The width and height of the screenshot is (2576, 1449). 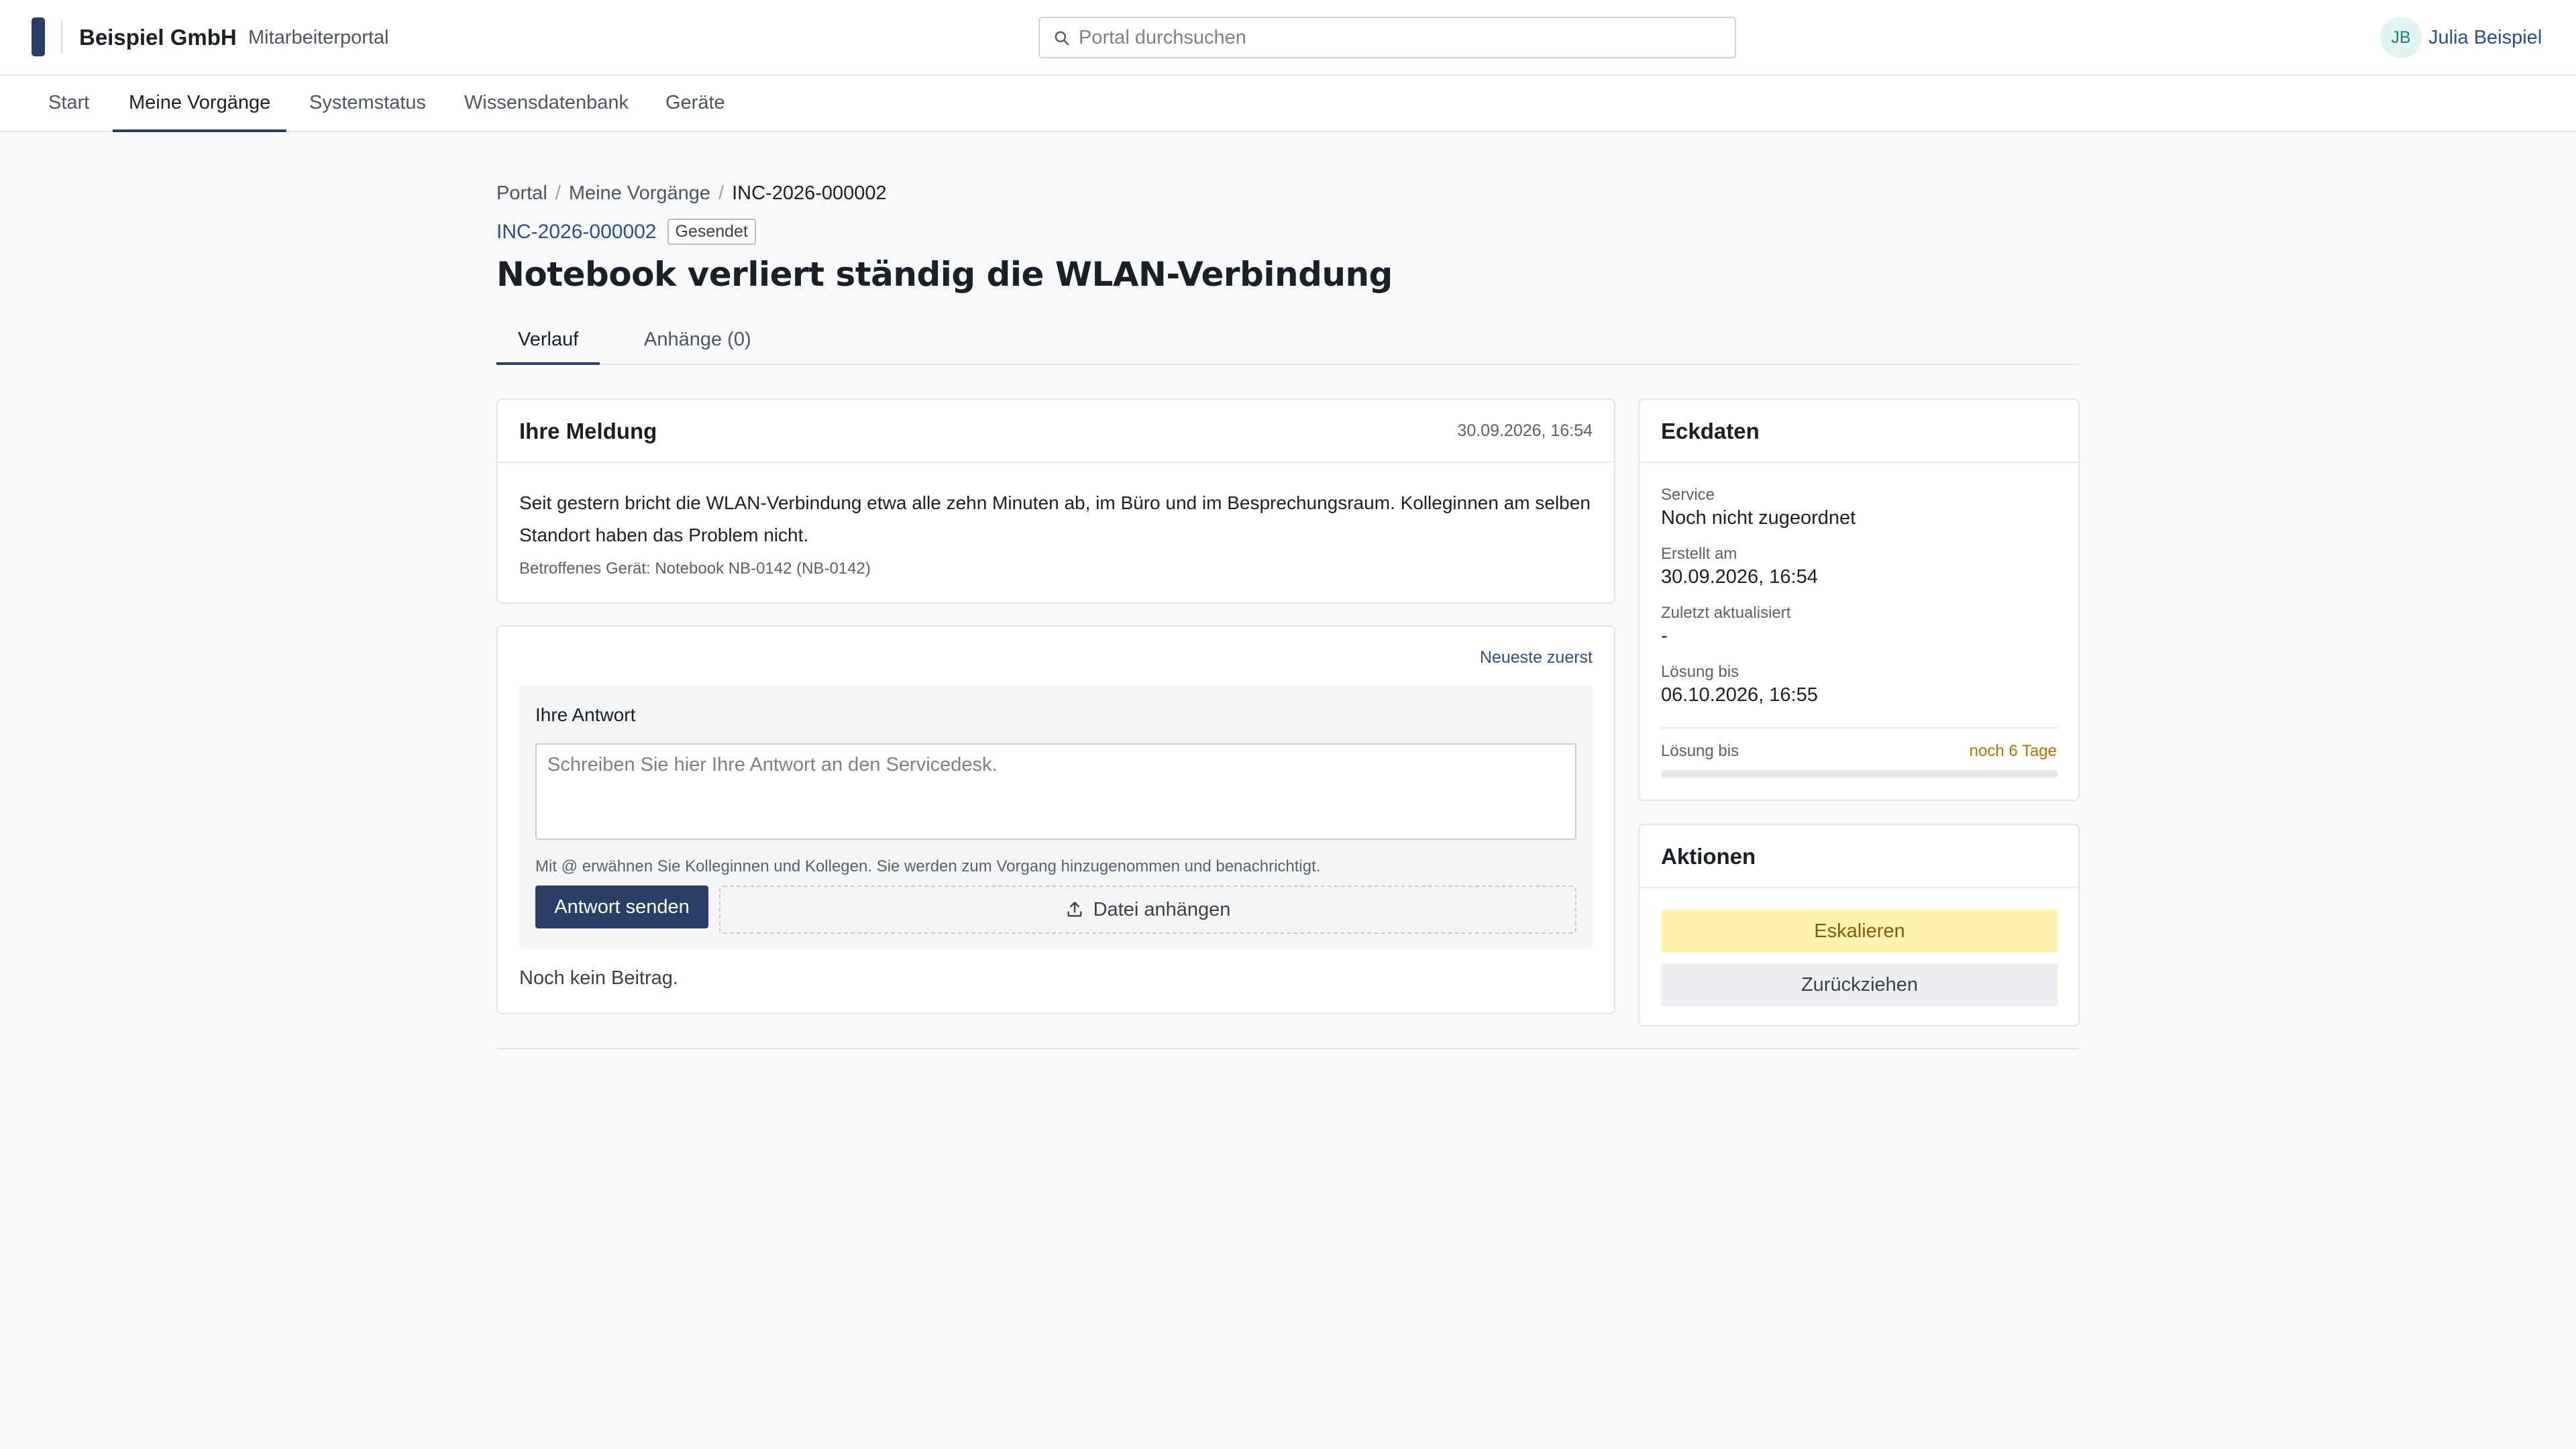 I want to click on ticket-id: INC-2026-000002, so click(x=576, y=231).